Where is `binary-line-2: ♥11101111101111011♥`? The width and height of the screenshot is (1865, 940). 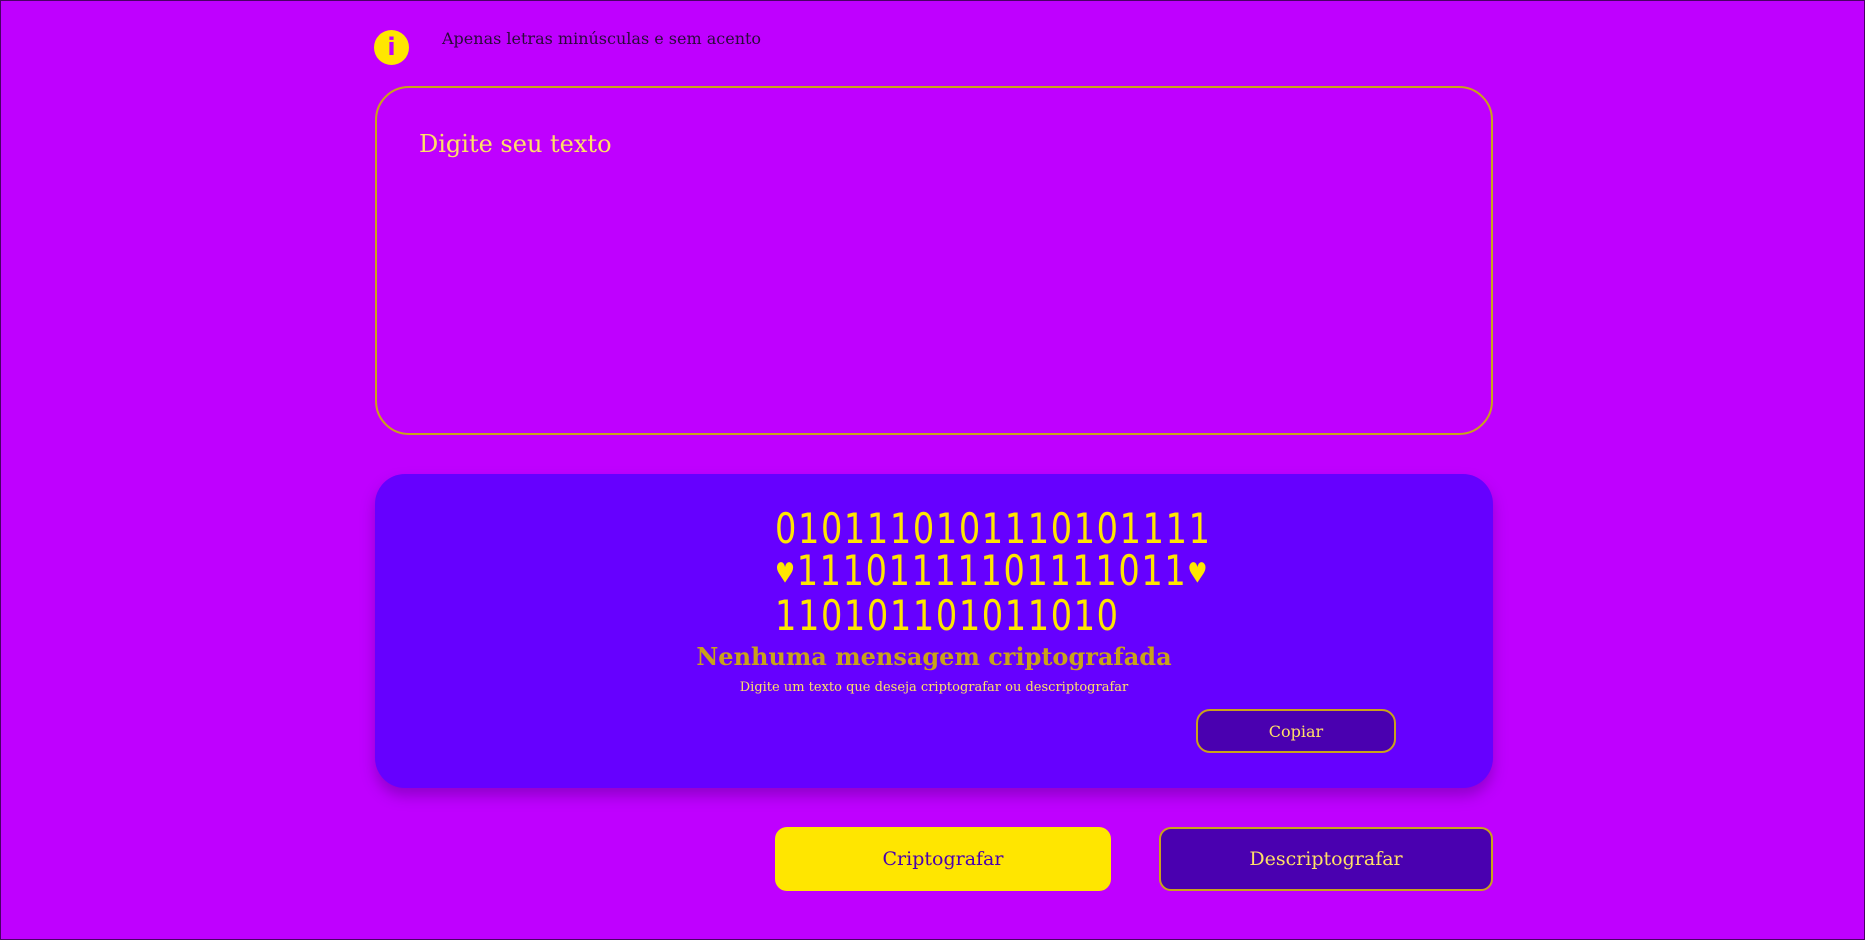
binary-line-2: ♥11101111101111011♥ is located at coordinates (991, 572).